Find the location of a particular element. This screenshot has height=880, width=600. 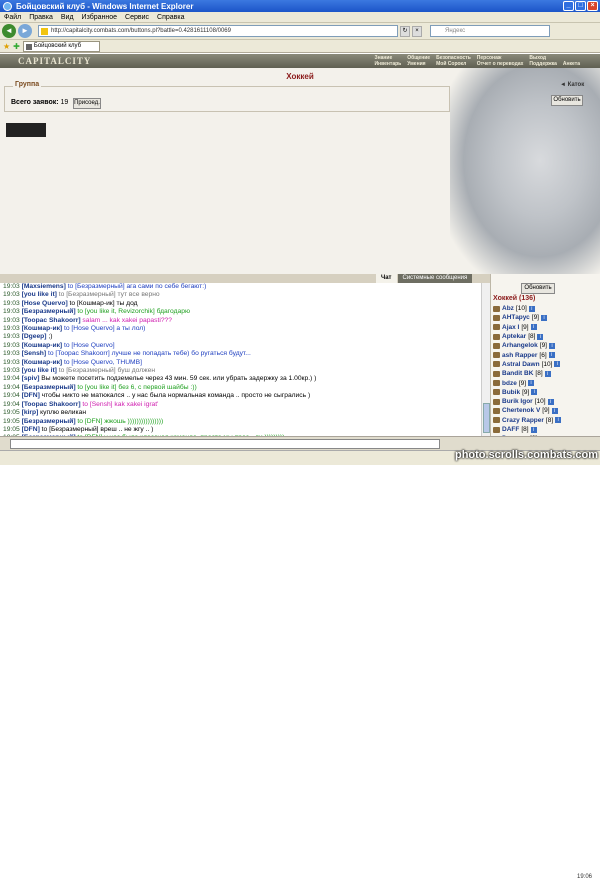

player-row: Arhangelok [9] i is located at coordinates (546, 345).